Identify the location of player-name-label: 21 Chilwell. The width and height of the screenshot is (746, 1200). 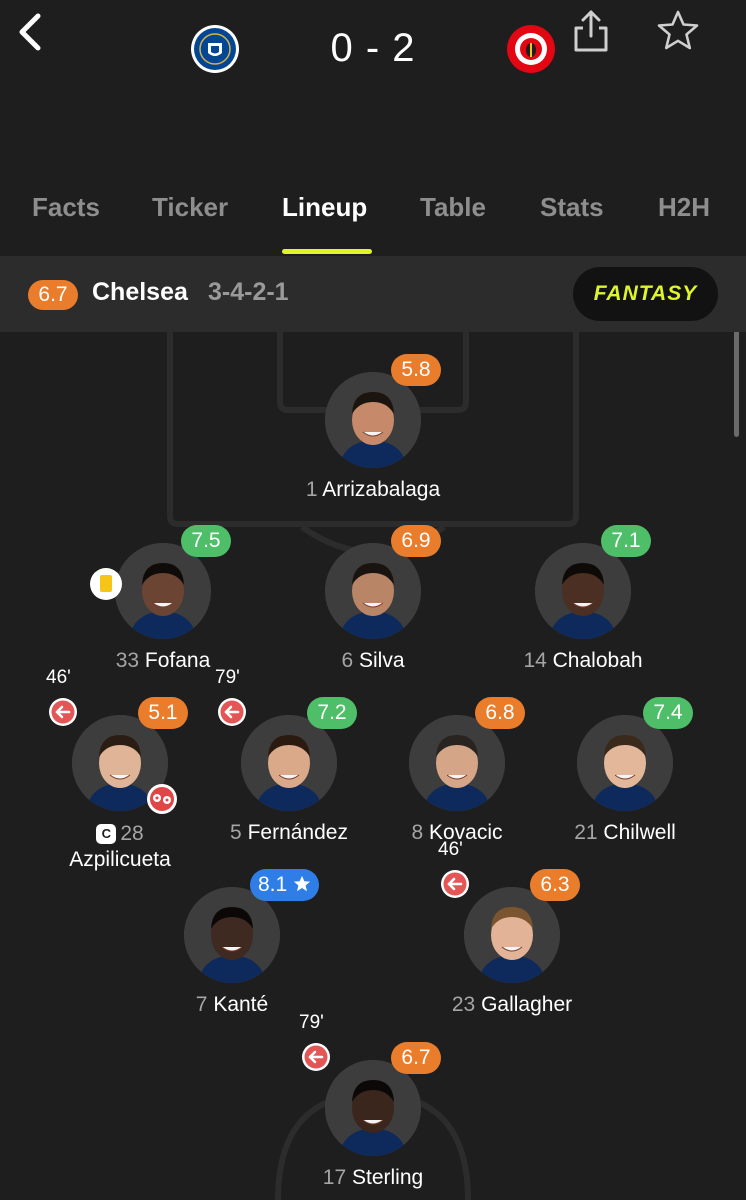
(625, 833).